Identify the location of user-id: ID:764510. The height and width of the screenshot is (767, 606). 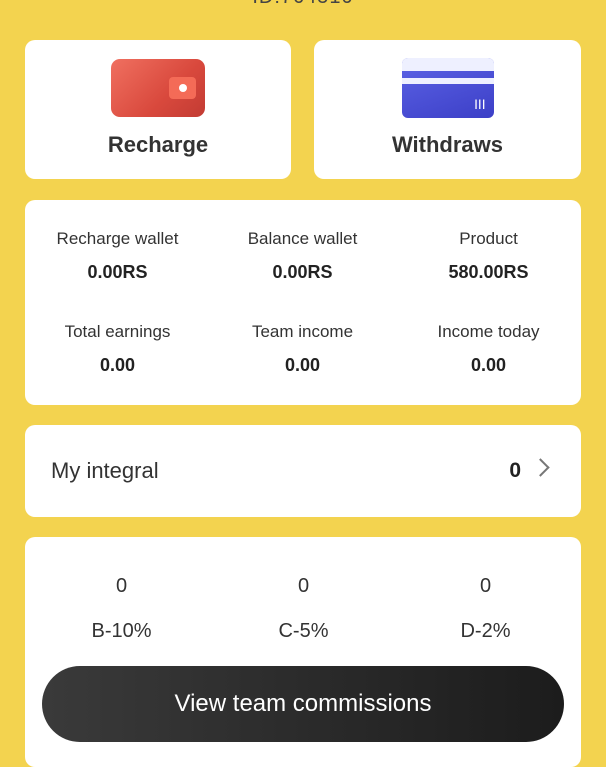
(303, 4).